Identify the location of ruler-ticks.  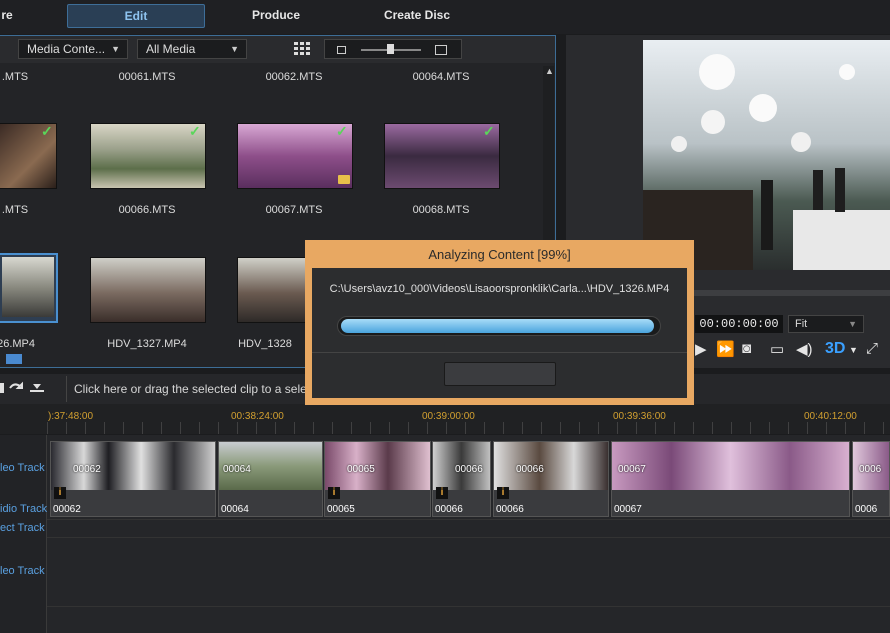
(468, 428).